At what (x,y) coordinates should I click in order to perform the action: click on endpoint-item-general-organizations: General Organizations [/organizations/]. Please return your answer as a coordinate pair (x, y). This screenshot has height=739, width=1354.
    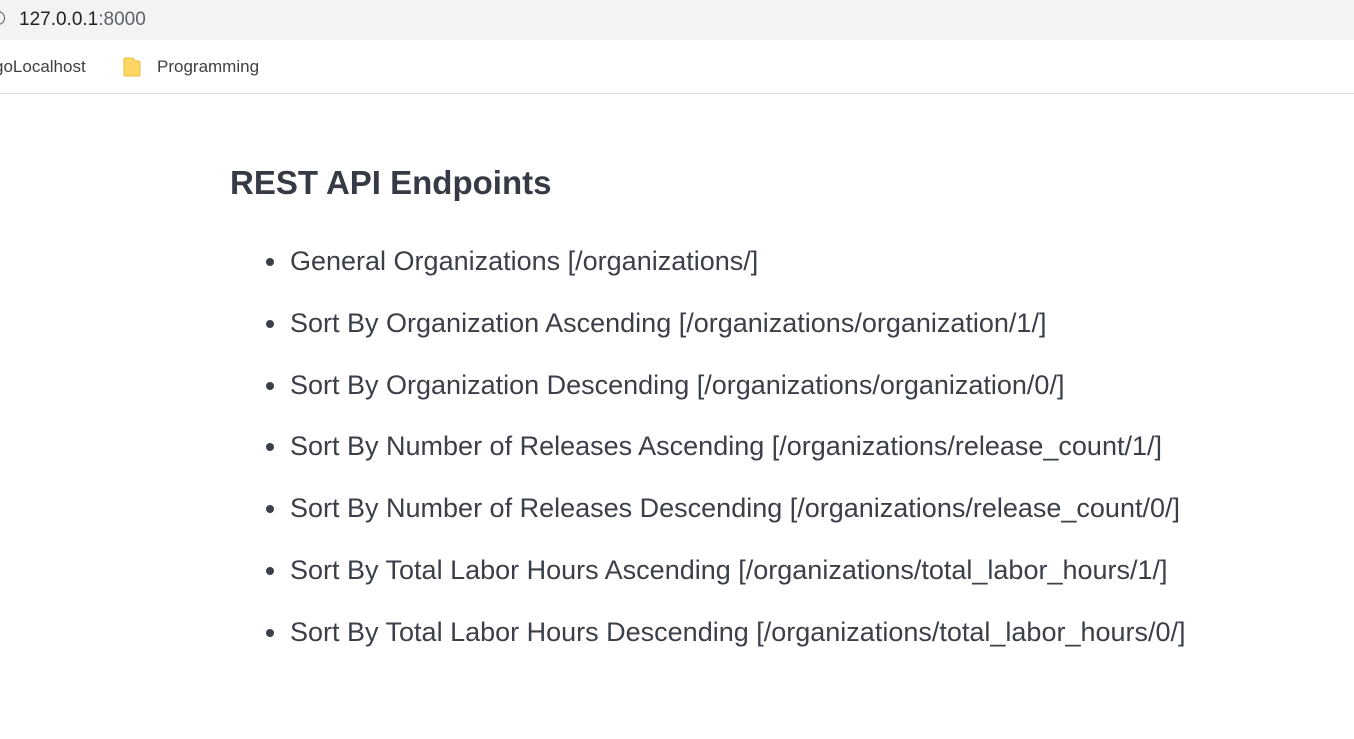
    Looking at the image, I should click on (708, 275).